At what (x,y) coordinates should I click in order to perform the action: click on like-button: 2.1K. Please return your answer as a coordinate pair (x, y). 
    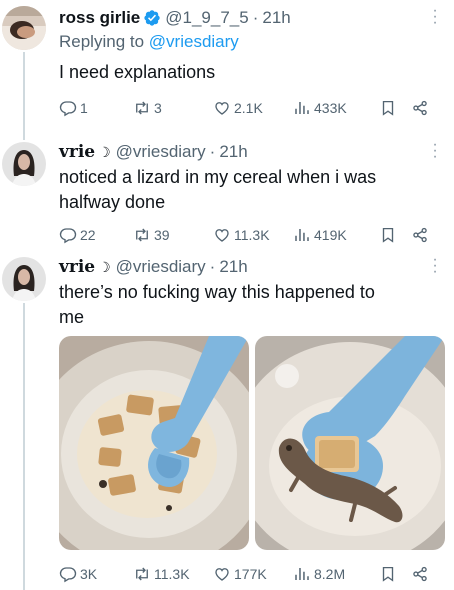
    Looking at the image, I should click on (253, 108).